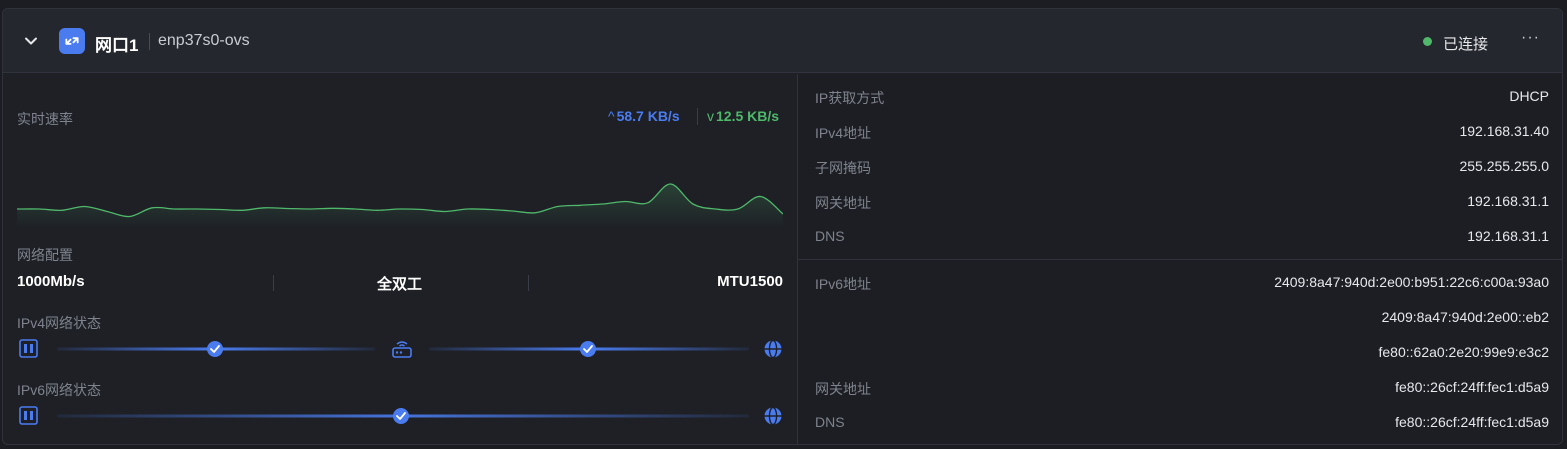  Describe the element at coordinates (710, 116) in the screenshot. I see `arrow-down-icon: v` at that location.